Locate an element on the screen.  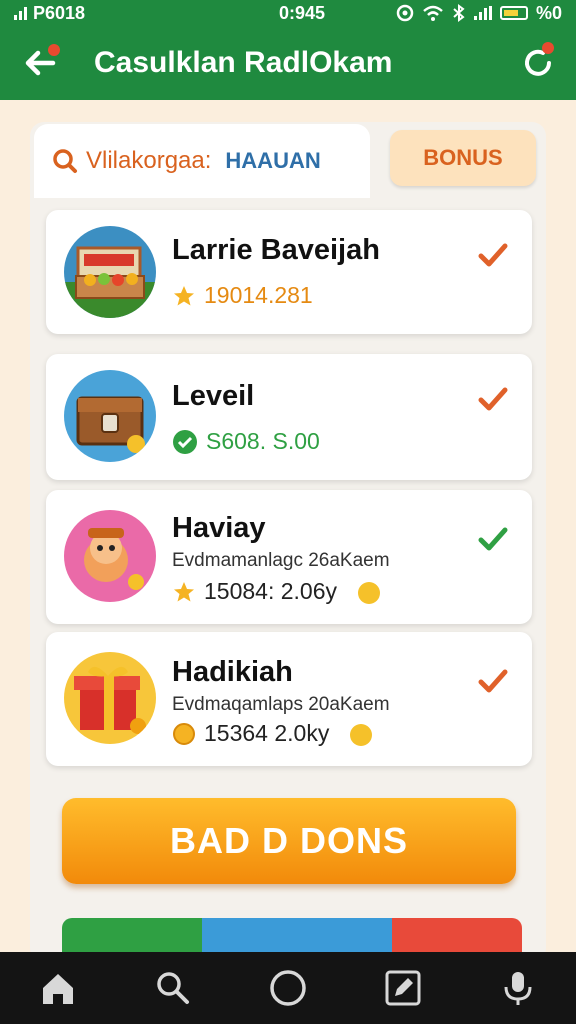
home-icon is located at coordinates (57, 989).